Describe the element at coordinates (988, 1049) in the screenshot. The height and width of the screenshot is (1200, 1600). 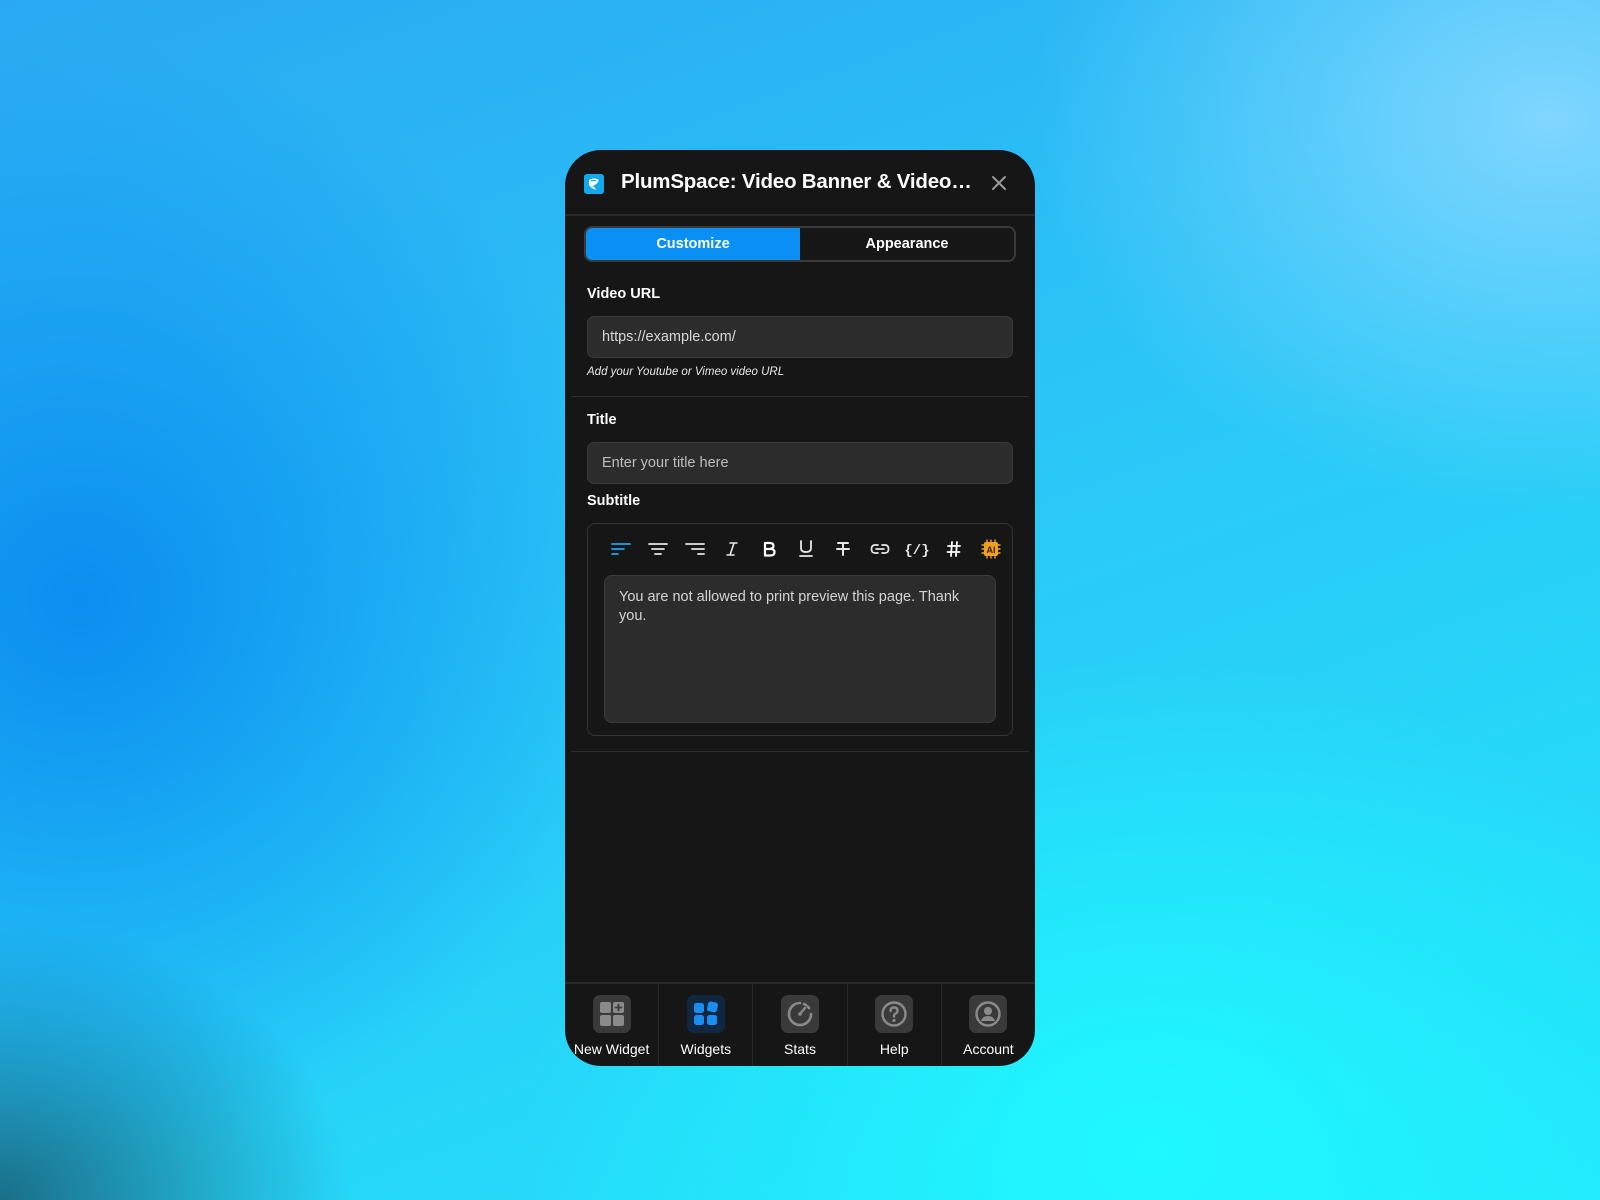
I see `nav-label: Account` at that location.